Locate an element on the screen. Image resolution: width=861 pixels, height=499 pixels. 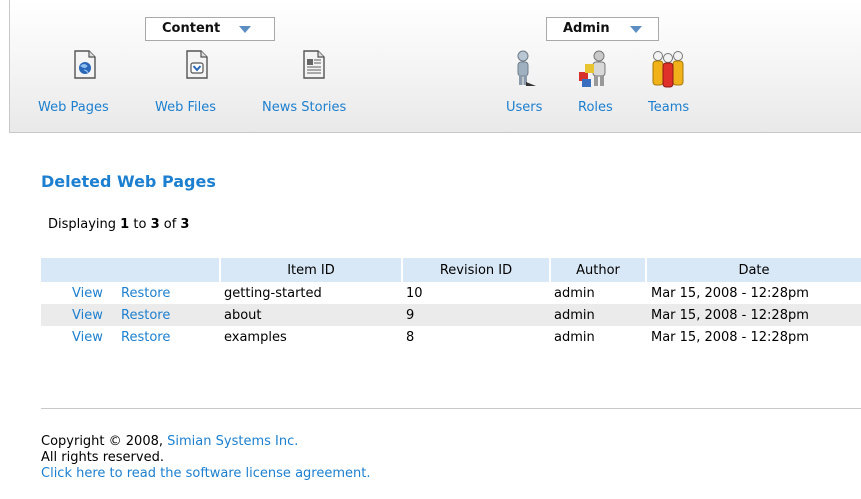
news-stories-label: News Stories is located at coordinates (304, 107).